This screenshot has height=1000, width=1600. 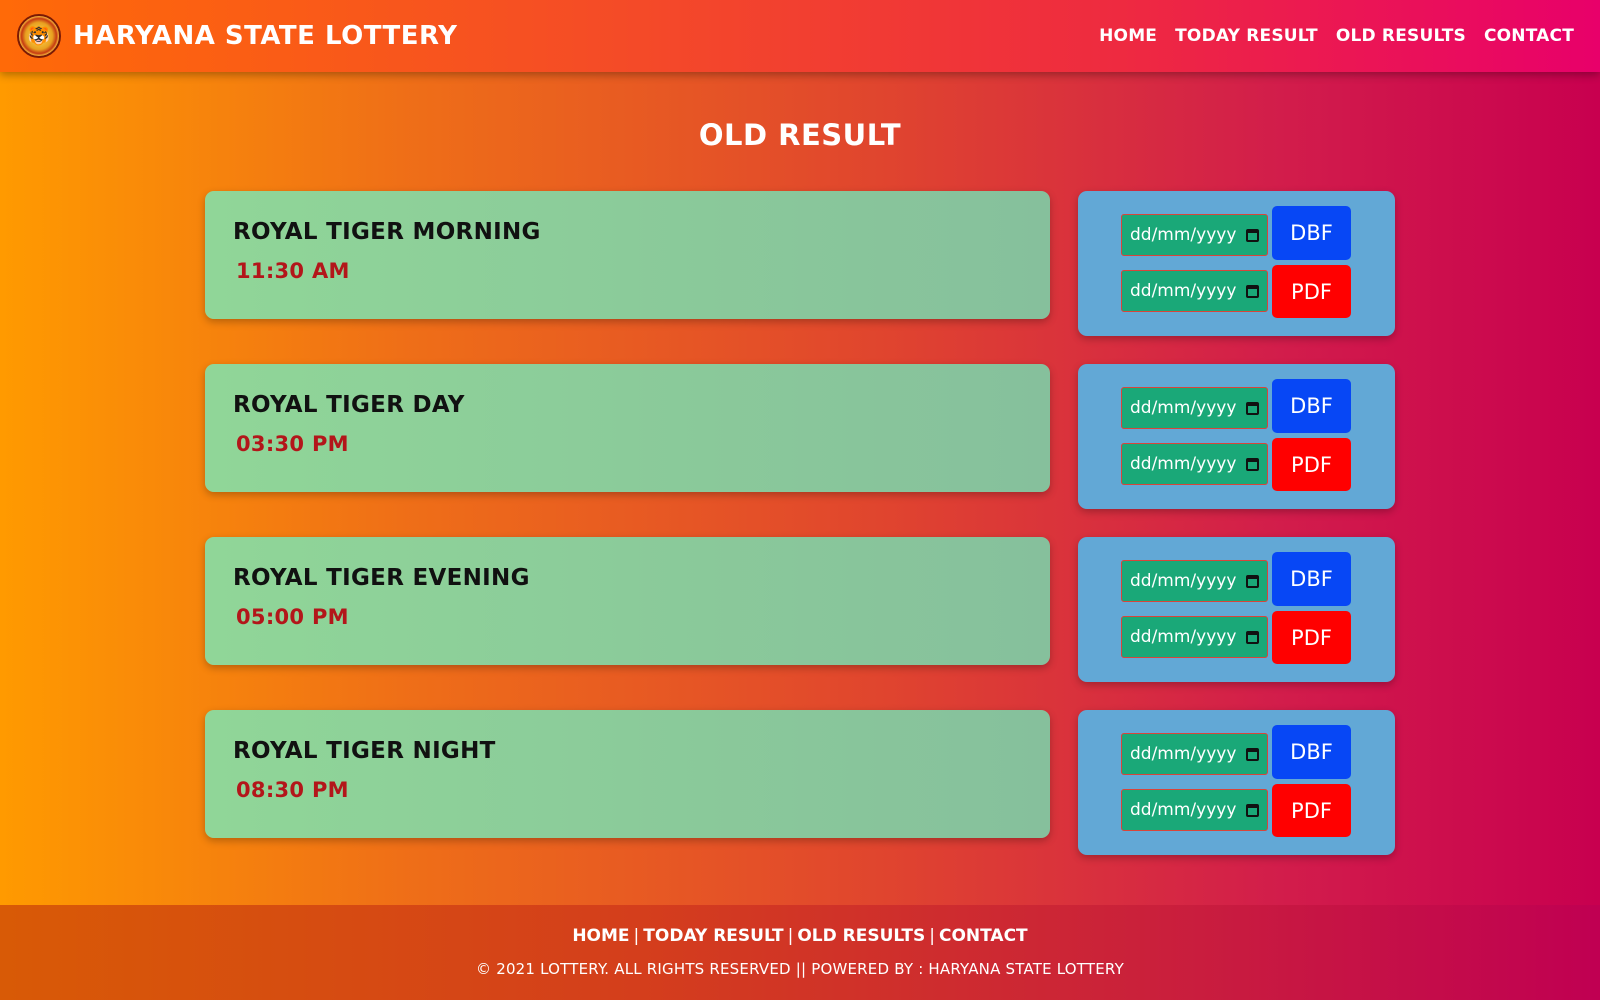 I want to click on game-time: 03:30 PM, so click(x=292, y=444).